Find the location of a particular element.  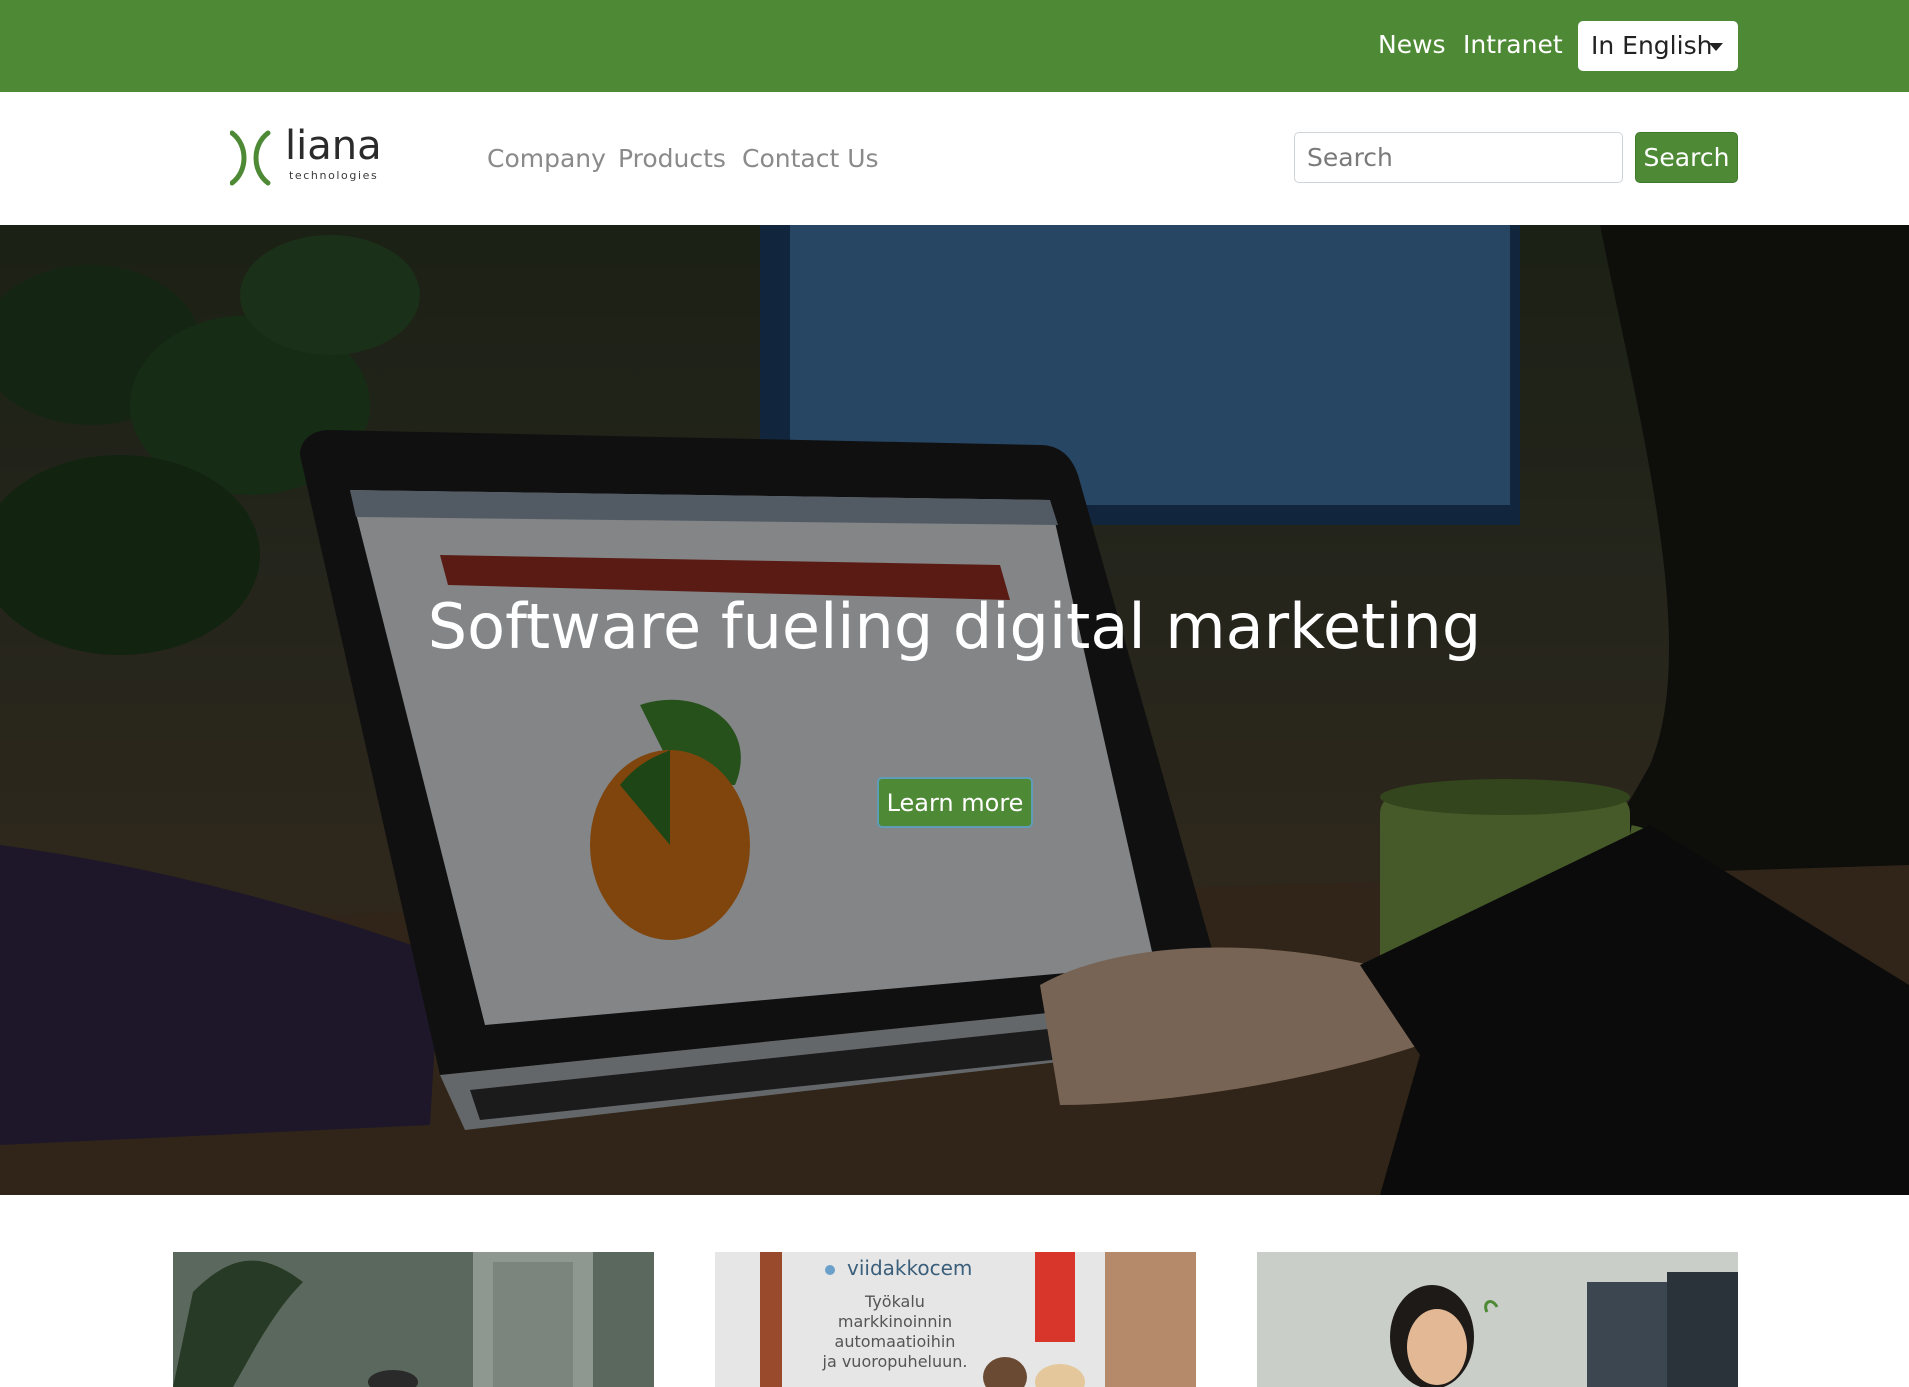

viidakko-caption-3: automaatioihin is located at coordinates (895, 1341).